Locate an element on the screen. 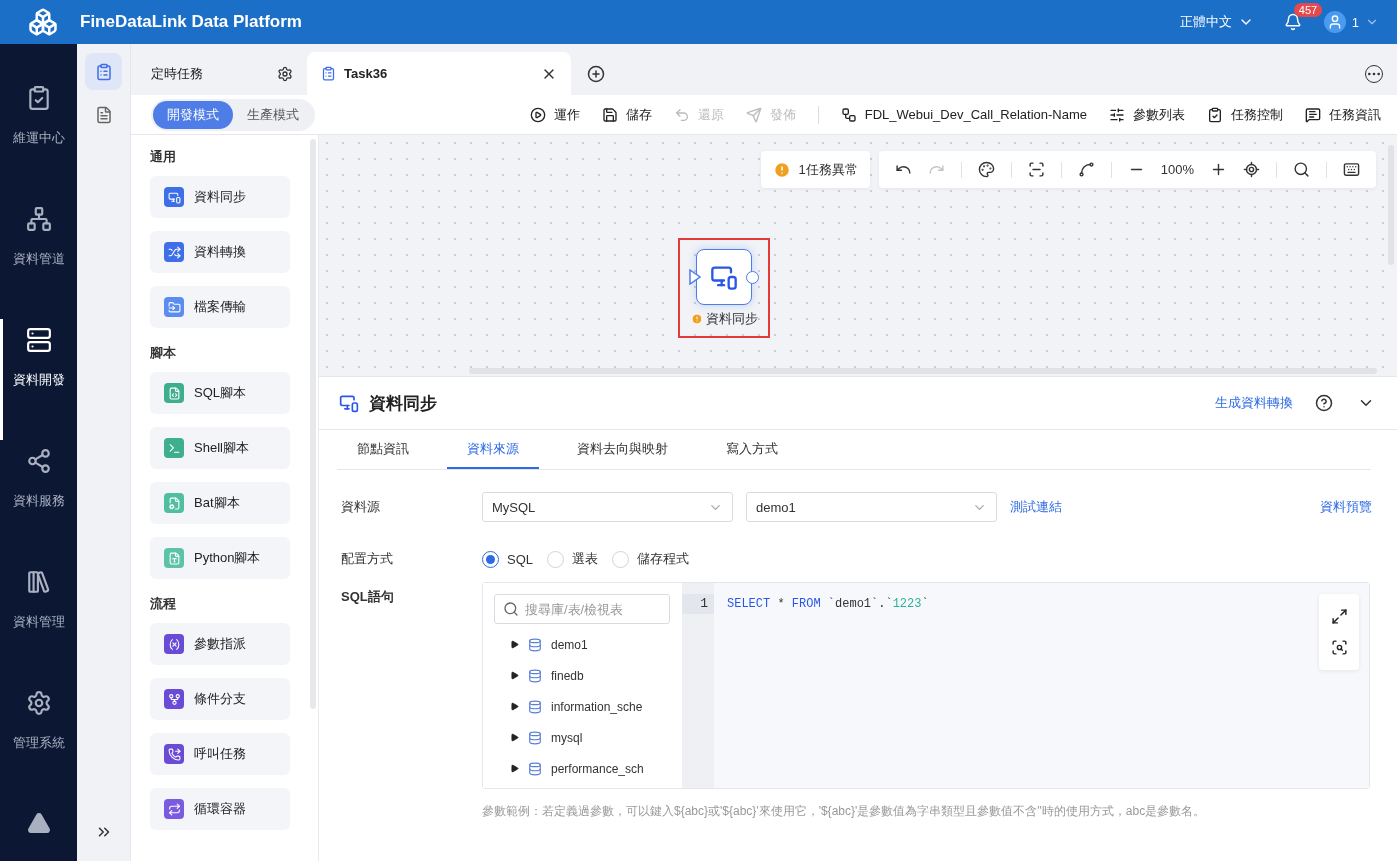 This screenshot has height=861, width=1397. mode-button: 生產模式 is located at coordinates (273, 114).